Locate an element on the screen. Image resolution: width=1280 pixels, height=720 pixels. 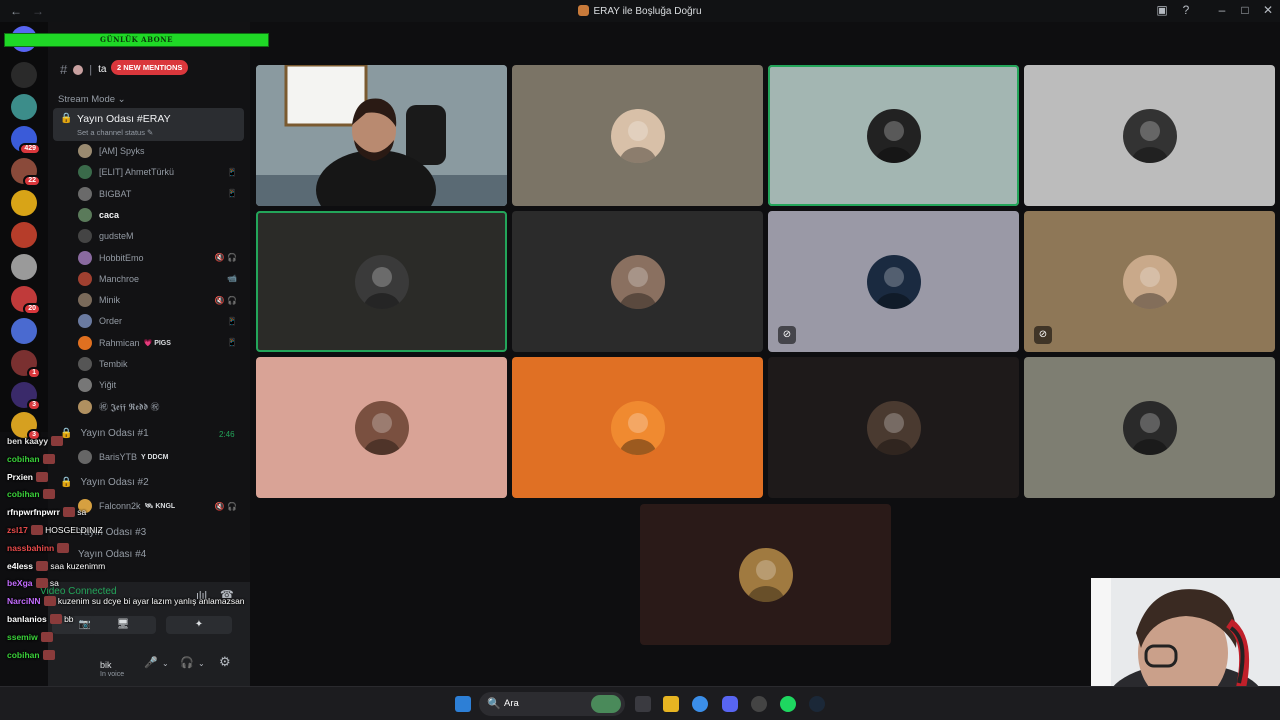
member-name: Tembik is located at coordinates (113, 364).